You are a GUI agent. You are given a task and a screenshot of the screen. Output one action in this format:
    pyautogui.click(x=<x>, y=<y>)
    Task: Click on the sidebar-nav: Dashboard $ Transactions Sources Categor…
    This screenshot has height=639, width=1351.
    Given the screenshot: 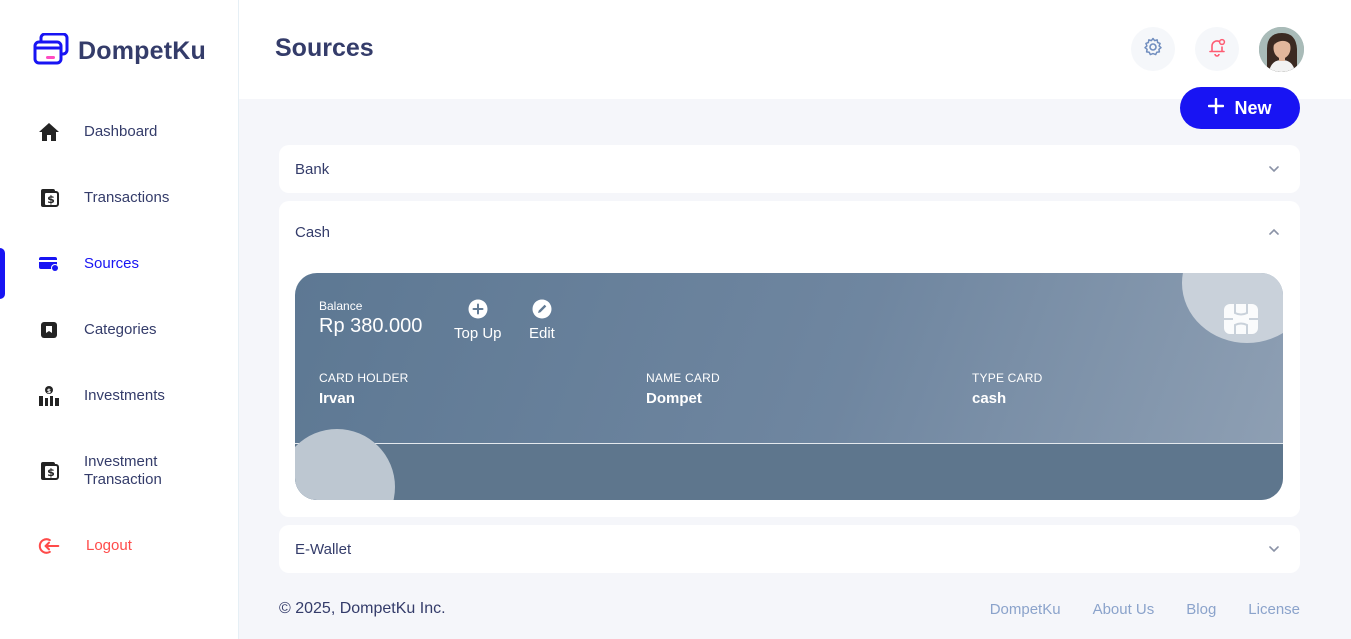 What is the action you would take?
    pyautogui.click(x=119, y=339)
    